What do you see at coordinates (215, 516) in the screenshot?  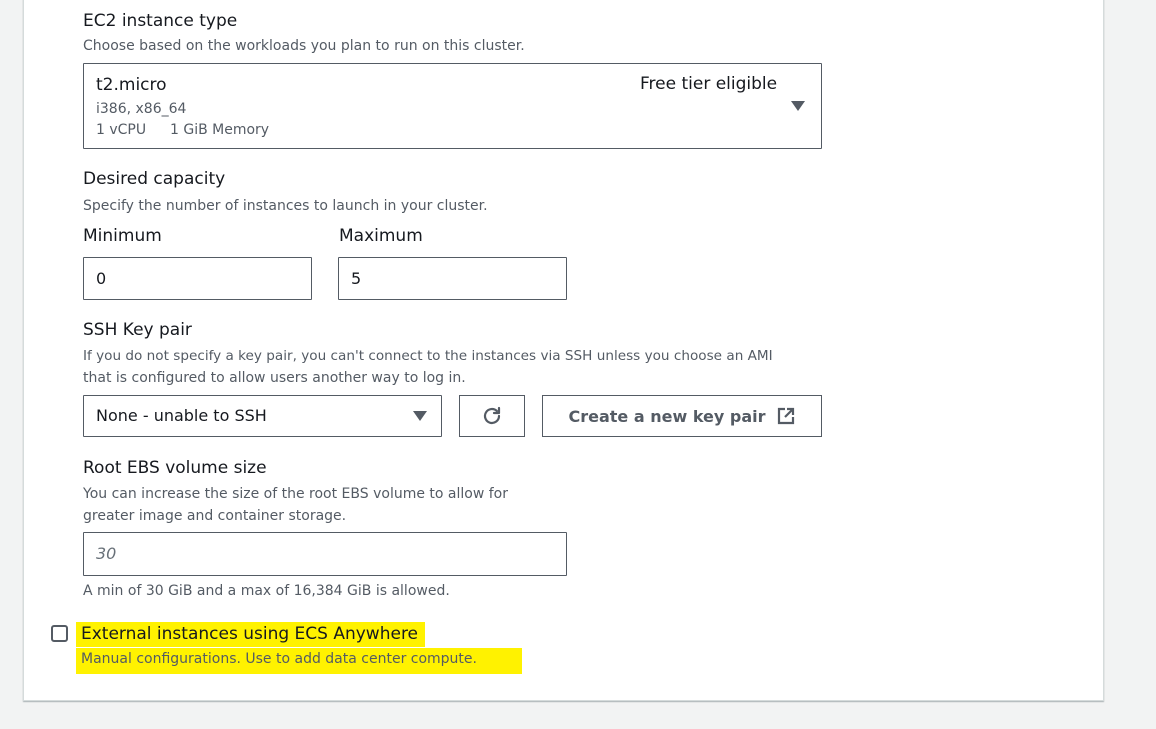 I see `ebs-description-line2: greater image and container storage.` at bounding box center [215, 516].